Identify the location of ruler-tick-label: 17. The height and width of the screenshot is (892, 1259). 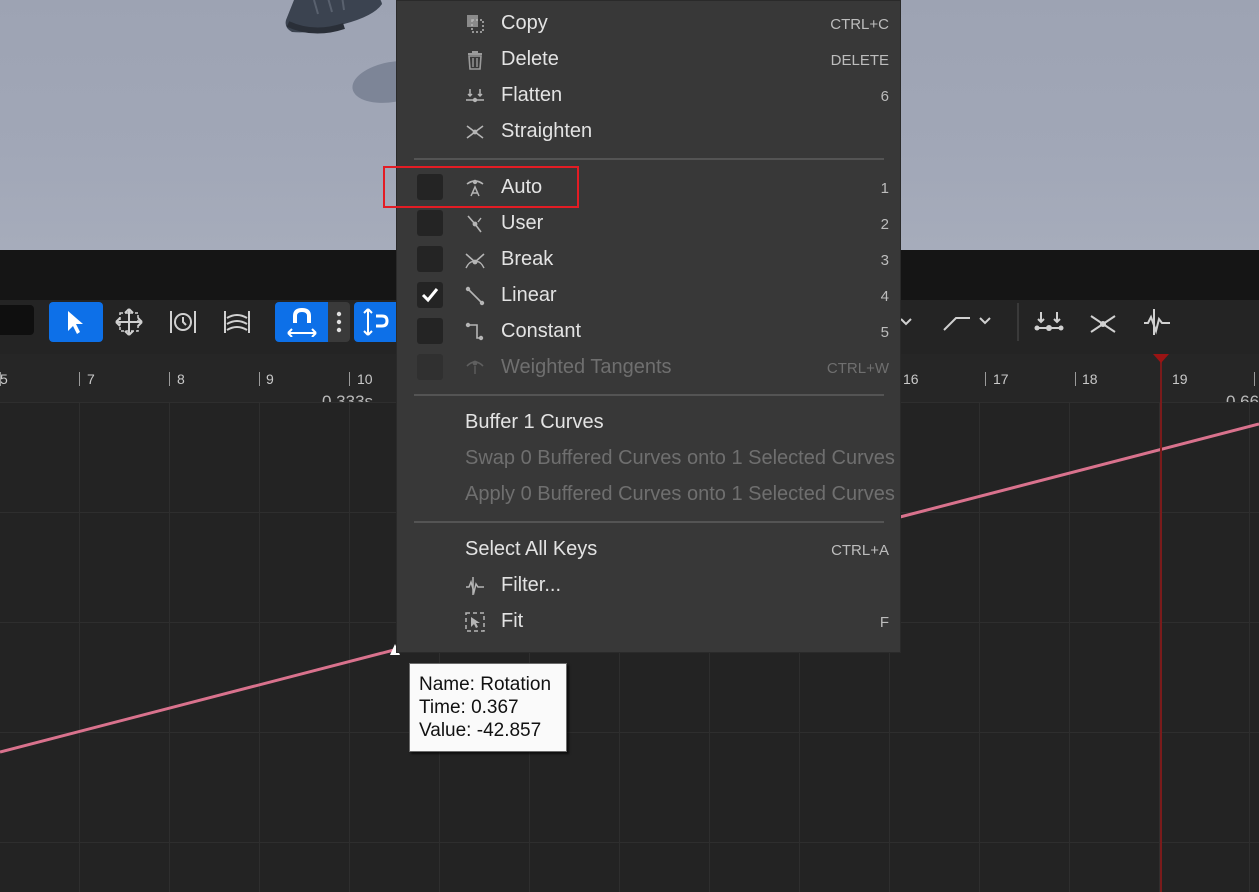
(1001, 379).